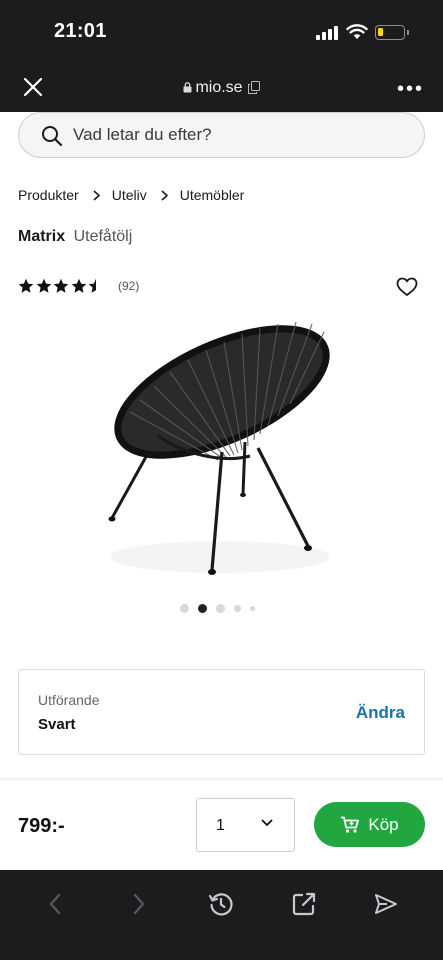 The width and height of the screenshot is (443, 960). Describe the element at coordinates (304, 904) in the screenshot. I see `share-icon` at that location.